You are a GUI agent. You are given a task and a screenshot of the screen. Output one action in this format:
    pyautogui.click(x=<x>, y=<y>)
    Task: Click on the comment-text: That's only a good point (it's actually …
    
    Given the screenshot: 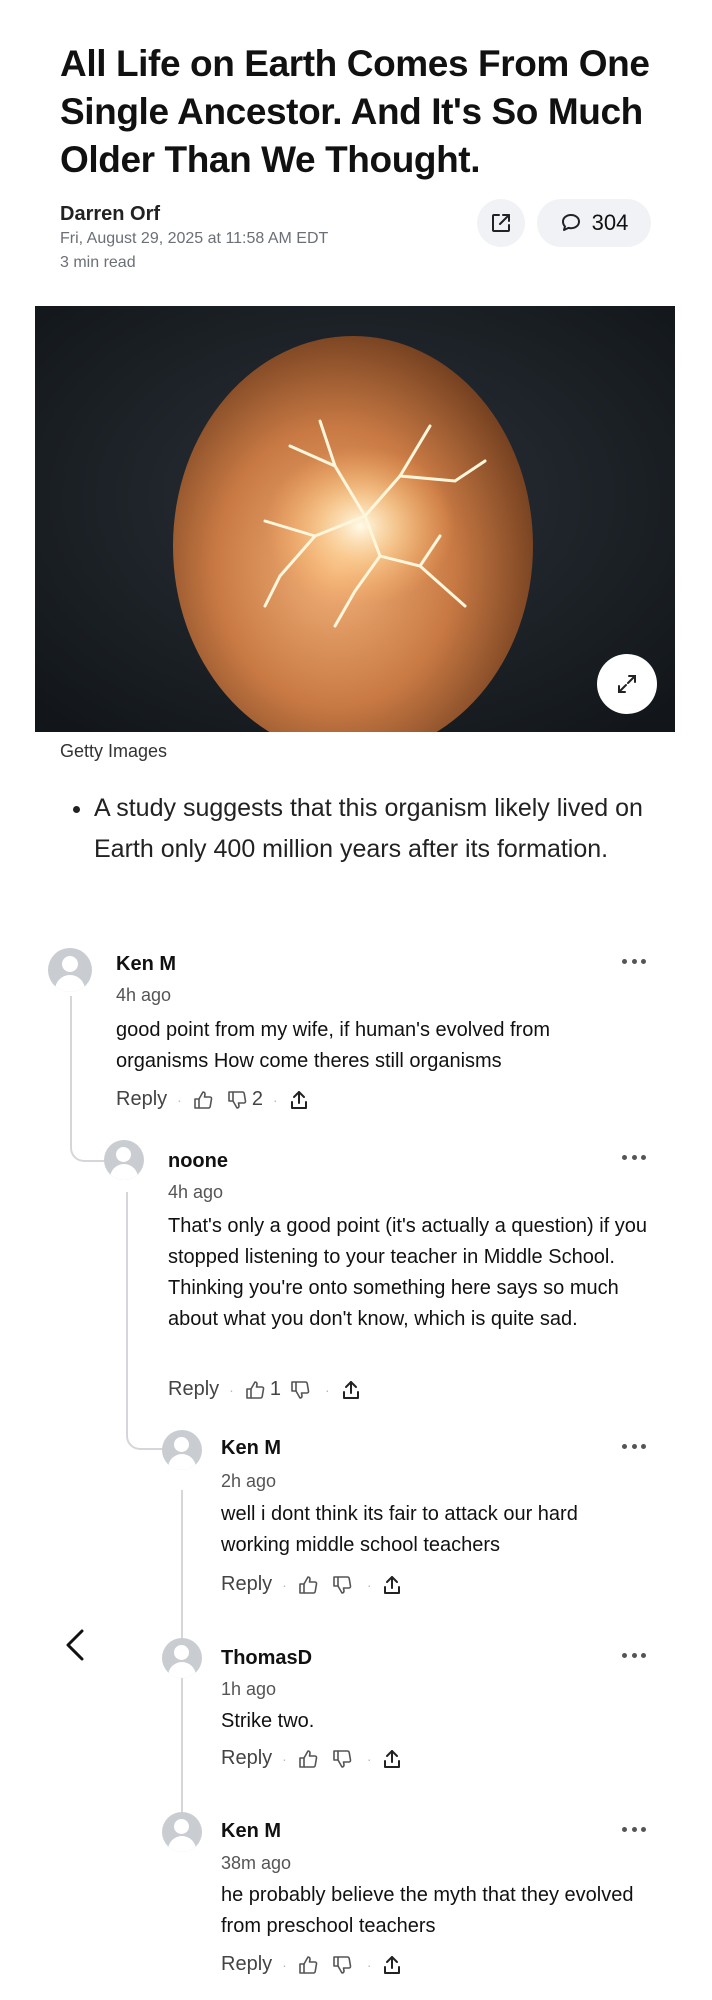 What is the action you would take?
    pyautogui.click(x=408, y=1272)
    